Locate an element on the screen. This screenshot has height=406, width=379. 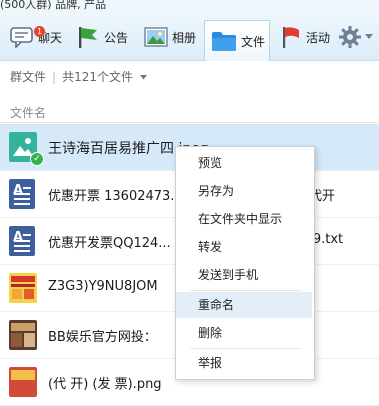
tab-announcement: 公告 is located at coordinates (102, 37).